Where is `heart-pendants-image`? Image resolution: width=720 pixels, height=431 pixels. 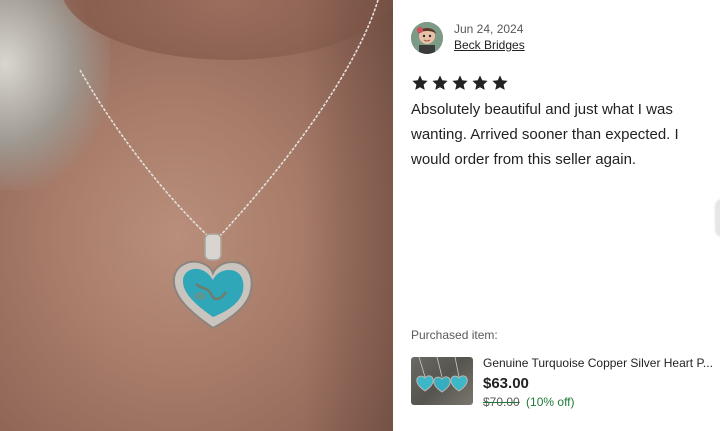
heart-pendants-image is located at coordinates (442, 375).